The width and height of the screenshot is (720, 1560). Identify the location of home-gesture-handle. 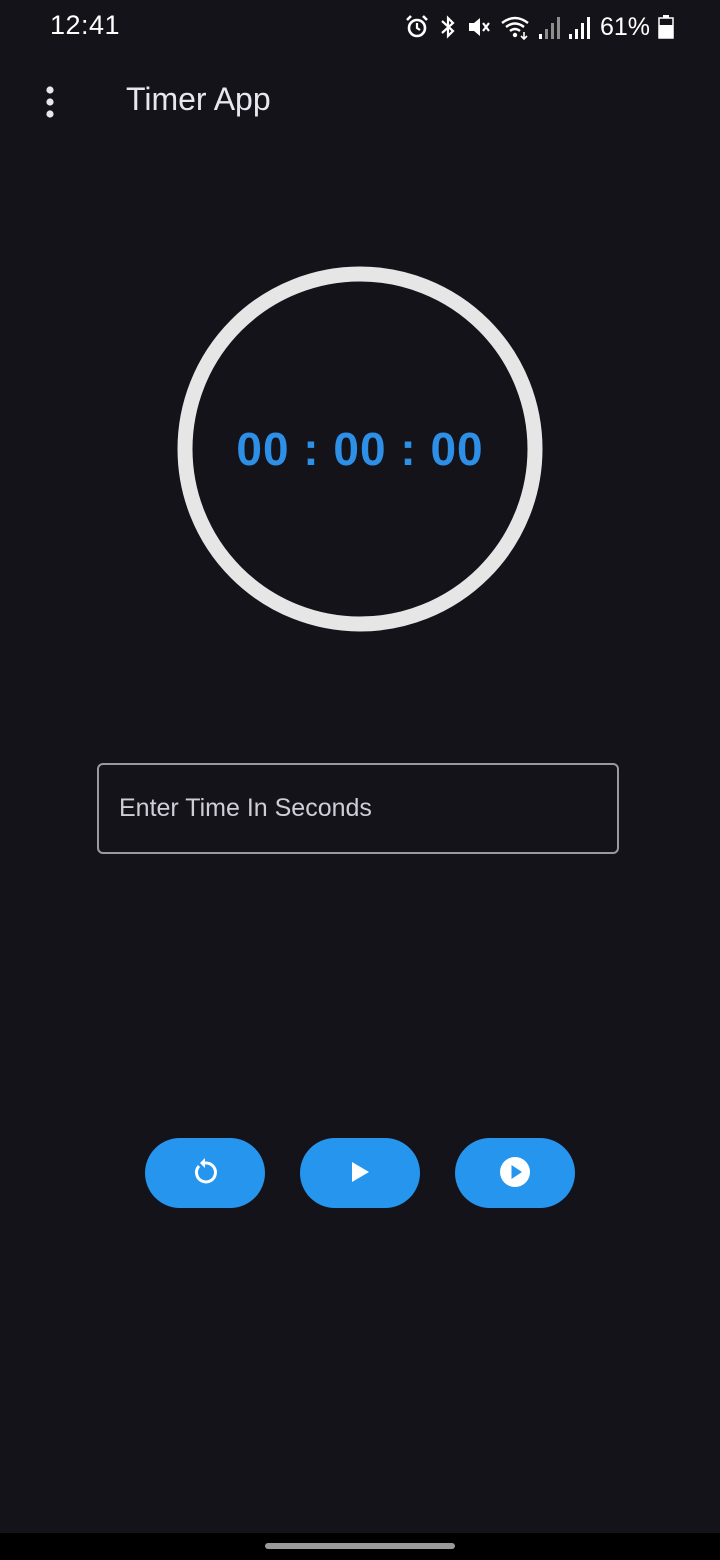
(360, 1546).